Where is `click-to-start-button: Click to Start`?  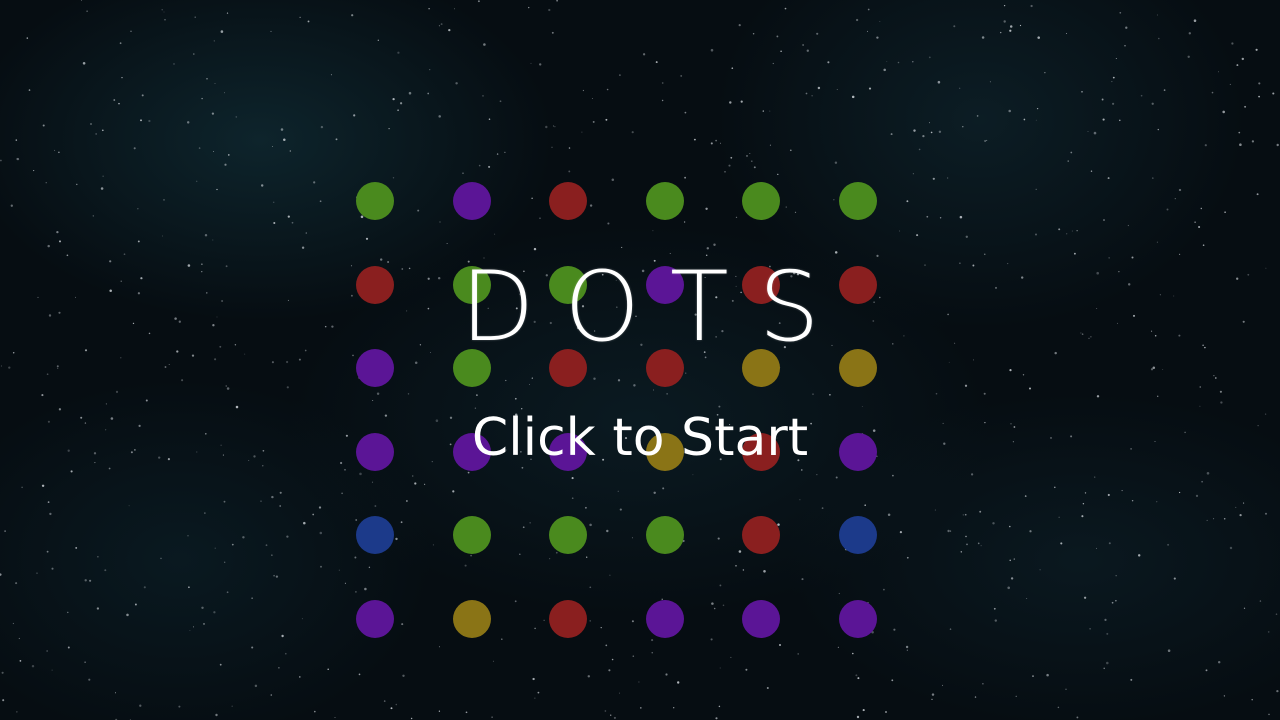
click-to-start-button: Click to Start is located at coordinates (640, 438).